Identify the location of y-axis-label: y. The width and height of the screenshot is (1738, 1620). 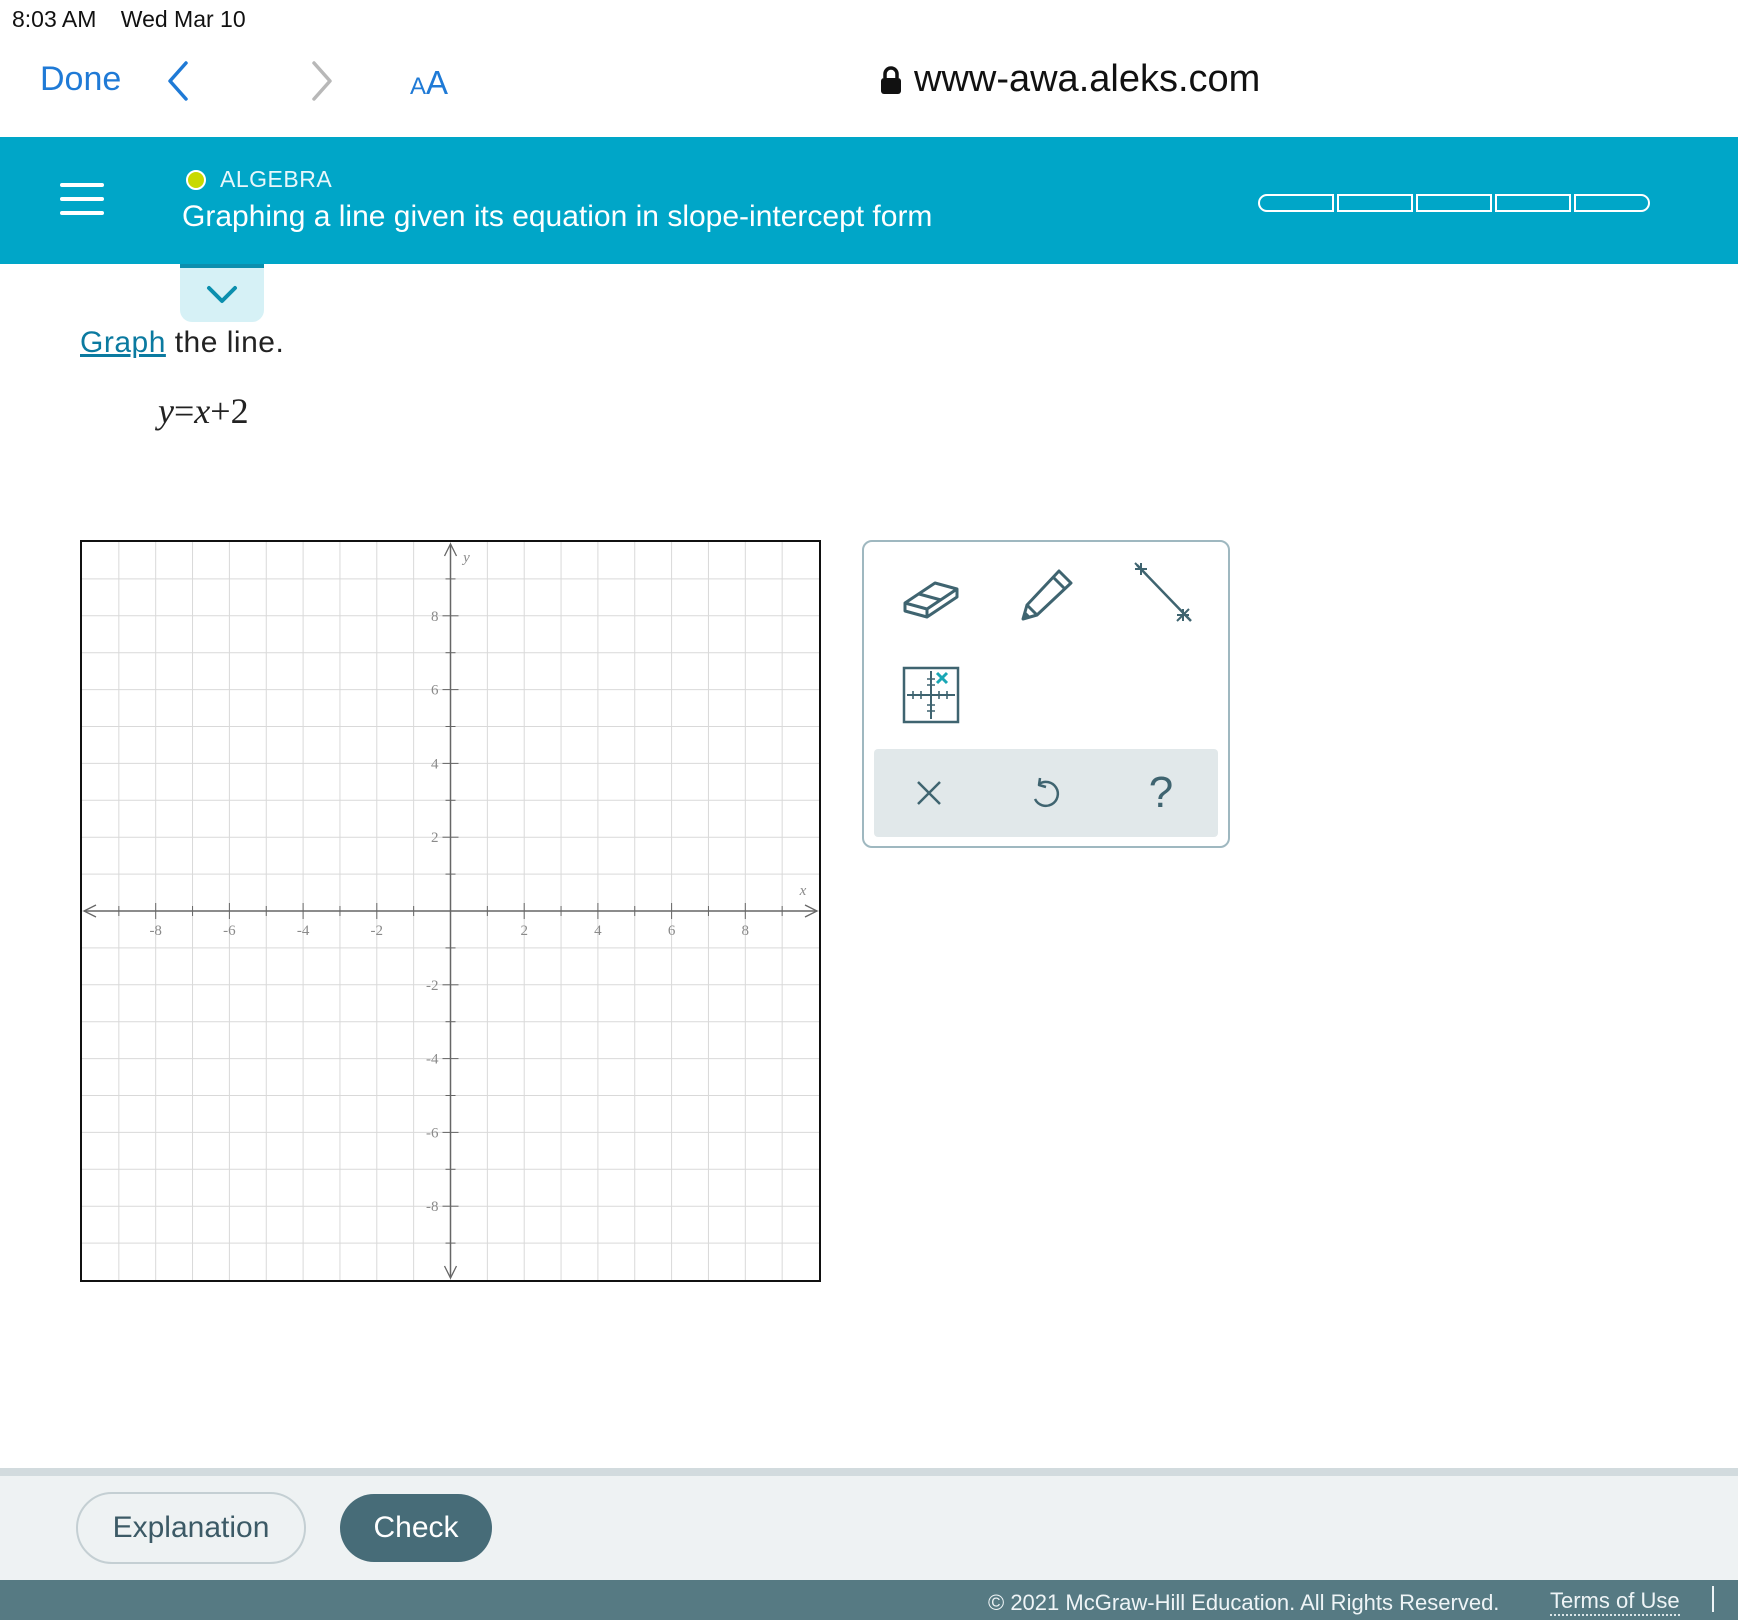
(465, 558).